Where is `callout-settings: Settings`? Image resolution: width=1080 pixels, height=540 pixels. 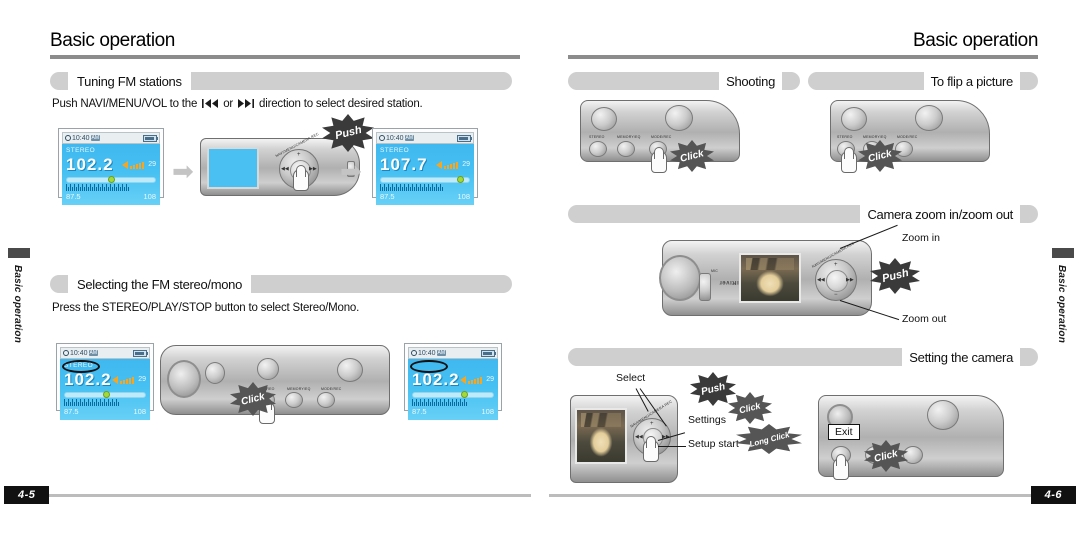
callout-settings: Settings is located at coordinates (707, 420).